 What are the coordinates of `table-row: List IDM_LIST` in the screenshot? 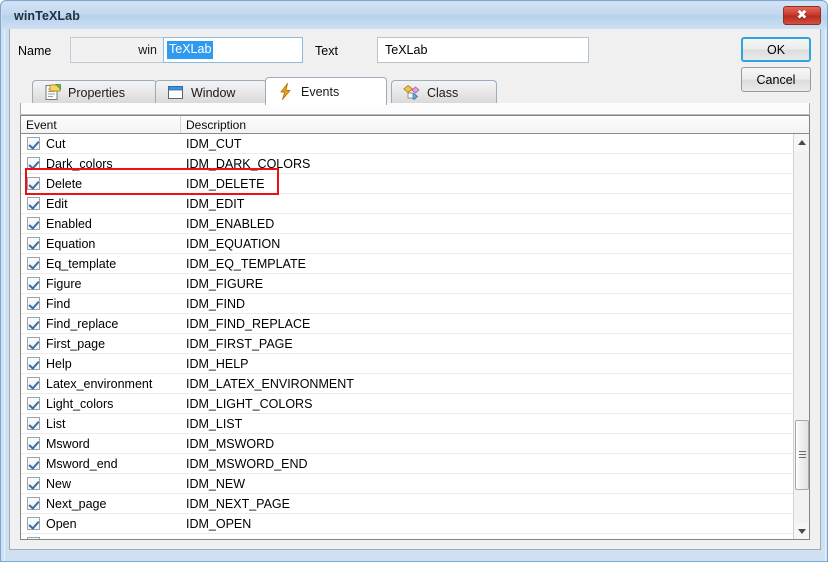 It's located at (407, 424).